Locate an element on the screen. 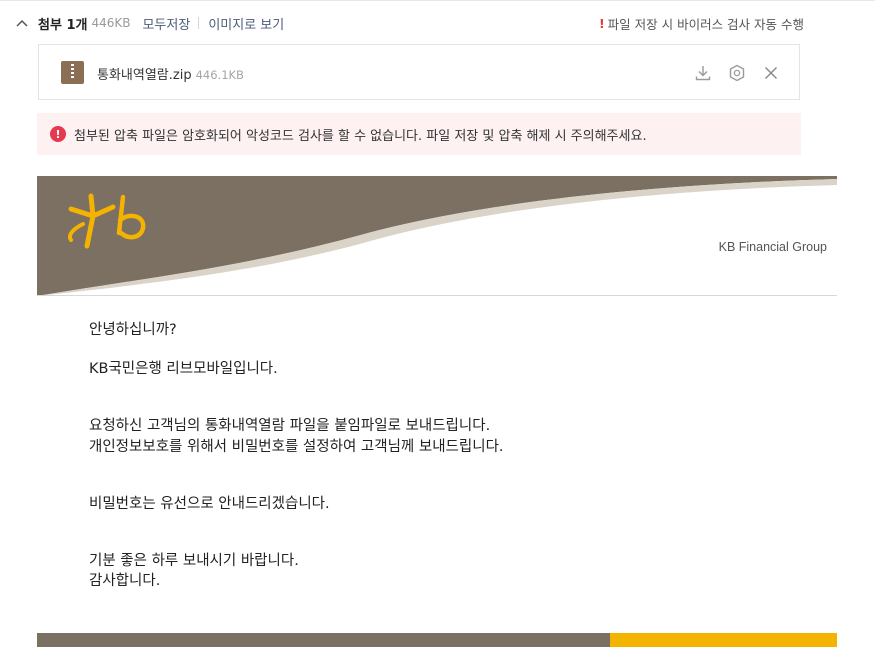 This screenshot has width=875, height=657. view-as-image-button: 이미지로 보기 is located at coordinates (246, 23).